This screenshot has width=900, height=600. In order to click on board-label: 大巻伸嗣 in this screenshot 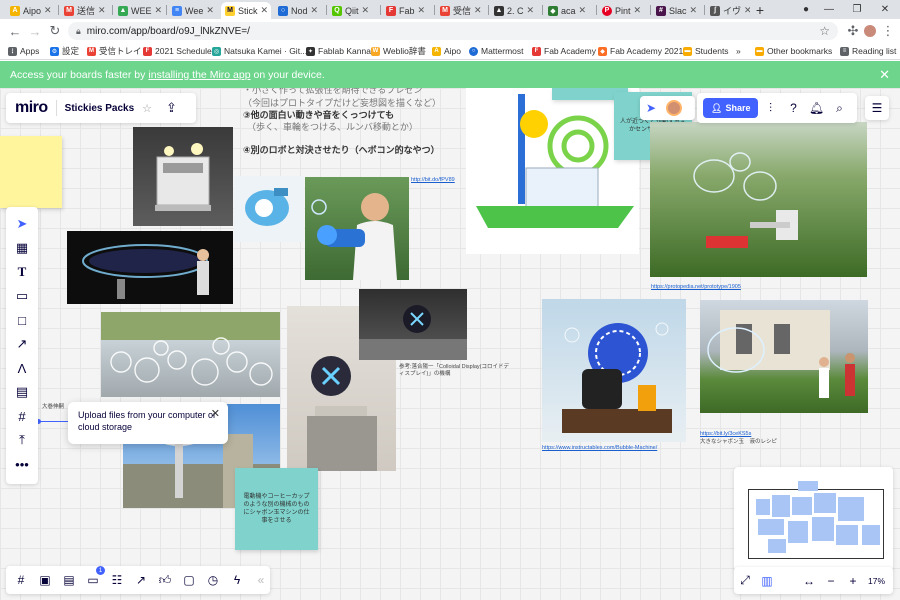, I will do `click(53, 407)`.